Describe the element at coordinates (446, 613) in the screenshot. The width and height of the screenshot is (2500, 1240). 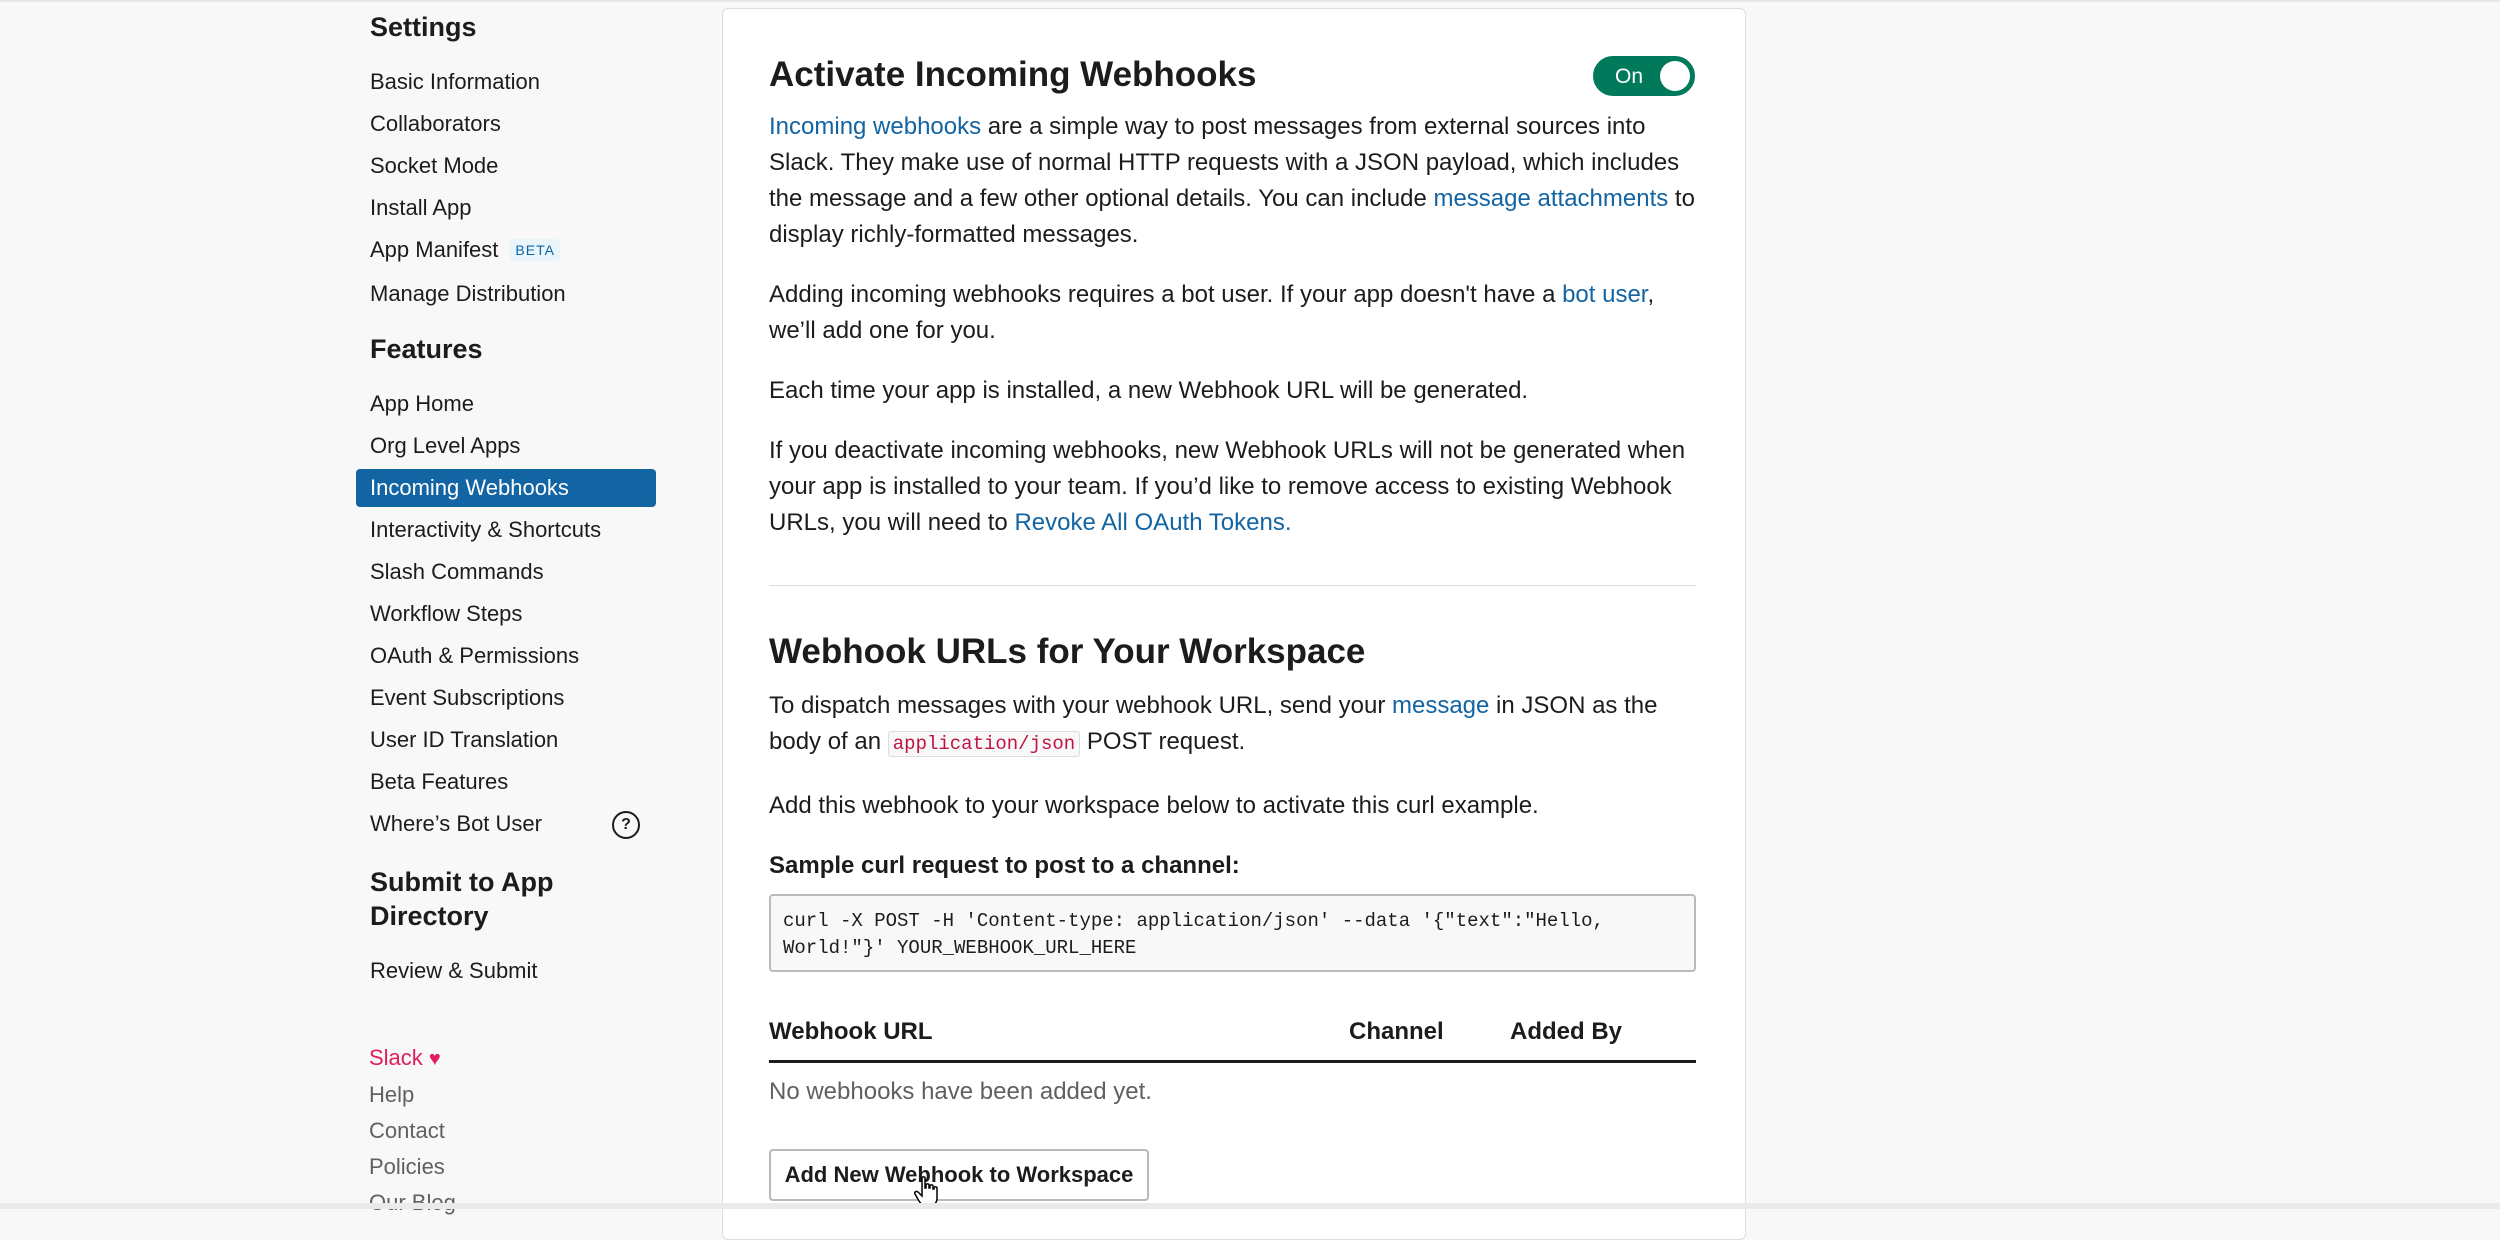
I see `sidebar-item-label: Workflow Steps` at that location.